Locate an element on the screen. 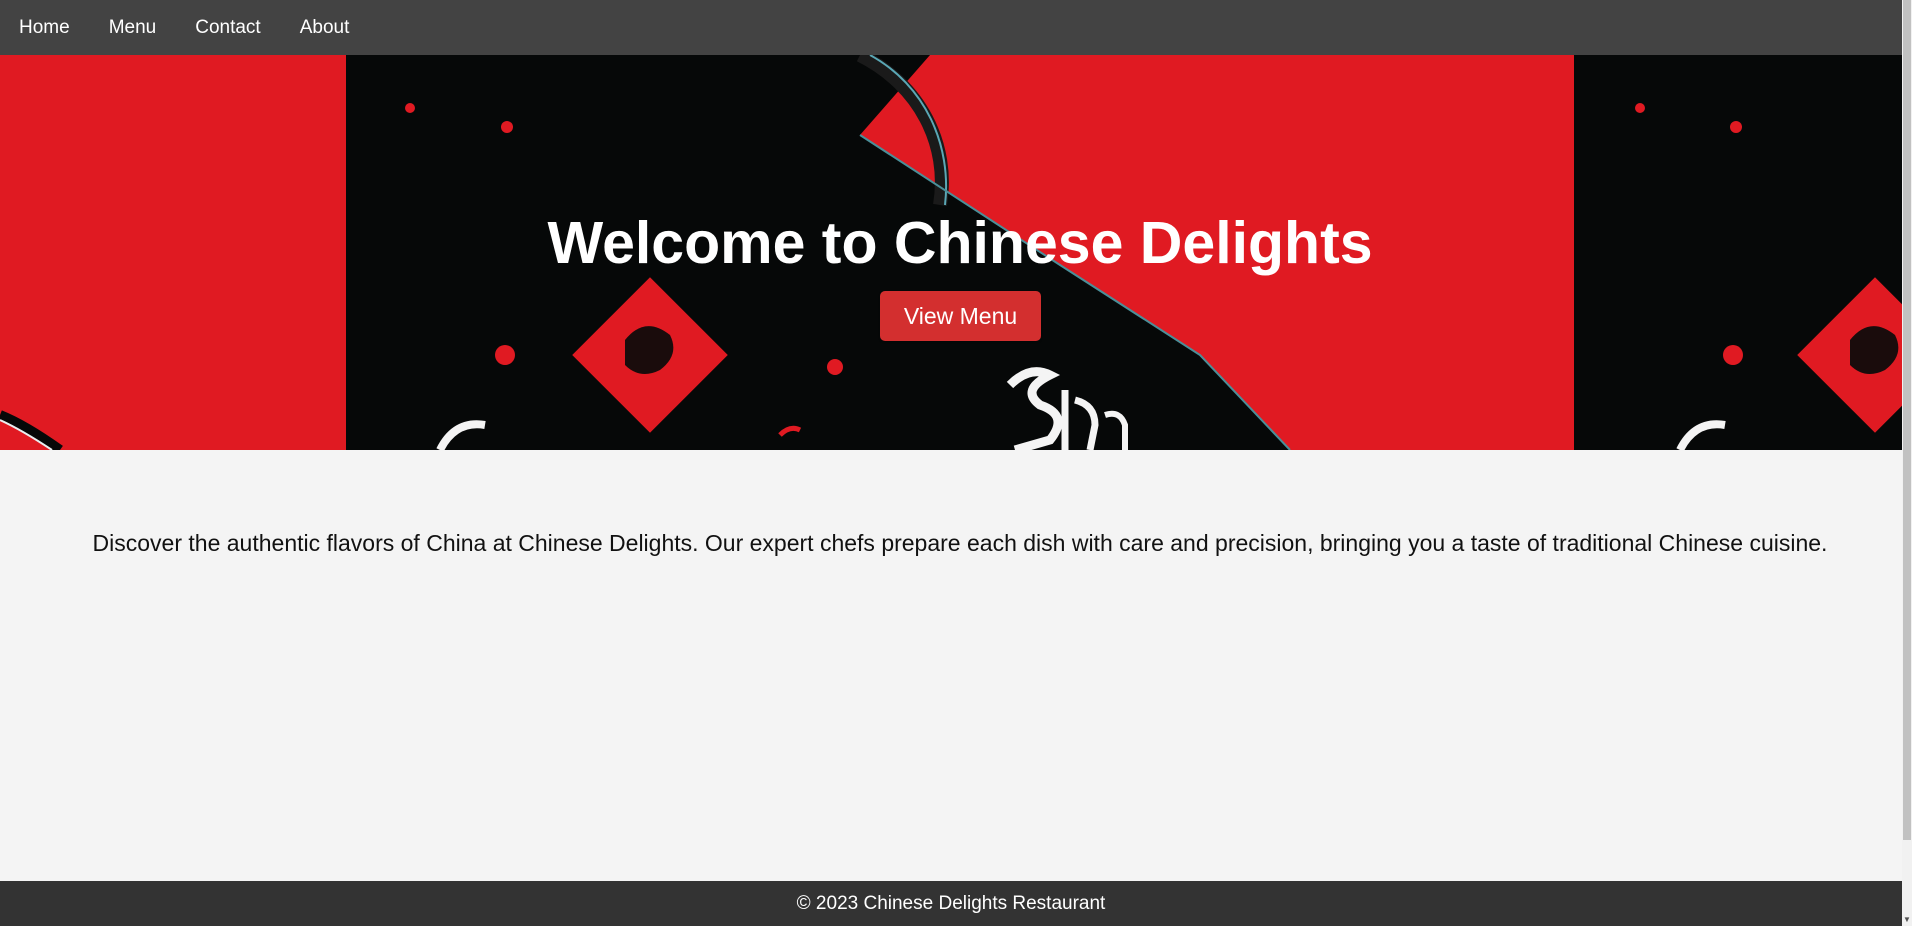  footer-copyright: © 2023 Chinese Delights Restaurant is located at coordinates (951, 903).